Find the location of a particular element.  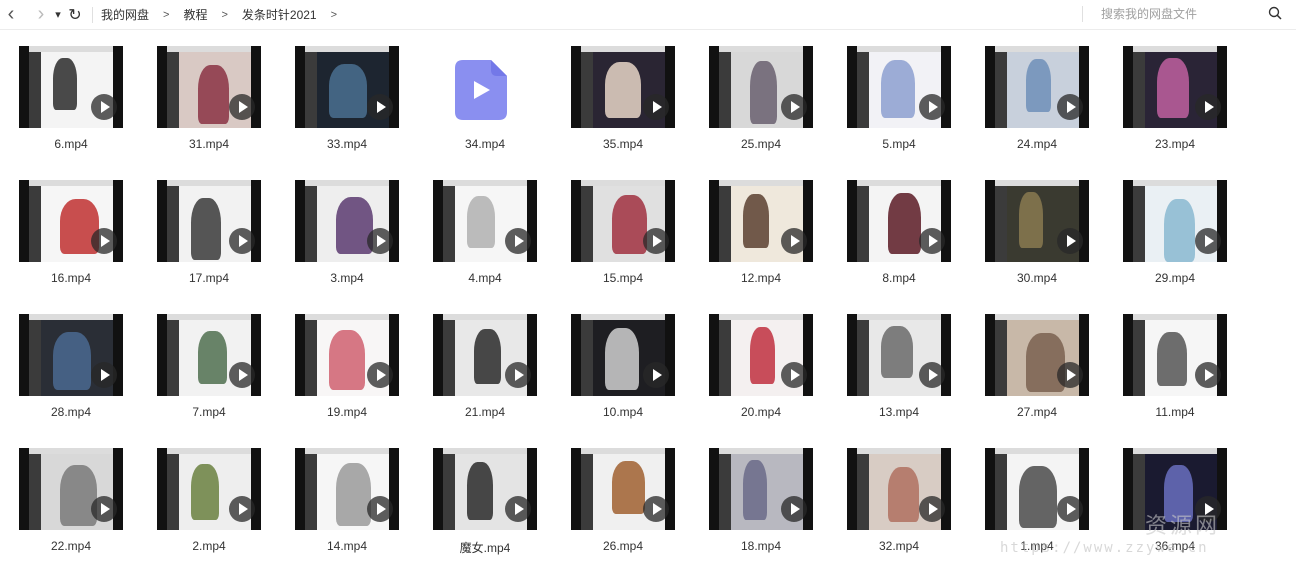

watermark-text: 资源网 is located at coordinates (1183, 525).